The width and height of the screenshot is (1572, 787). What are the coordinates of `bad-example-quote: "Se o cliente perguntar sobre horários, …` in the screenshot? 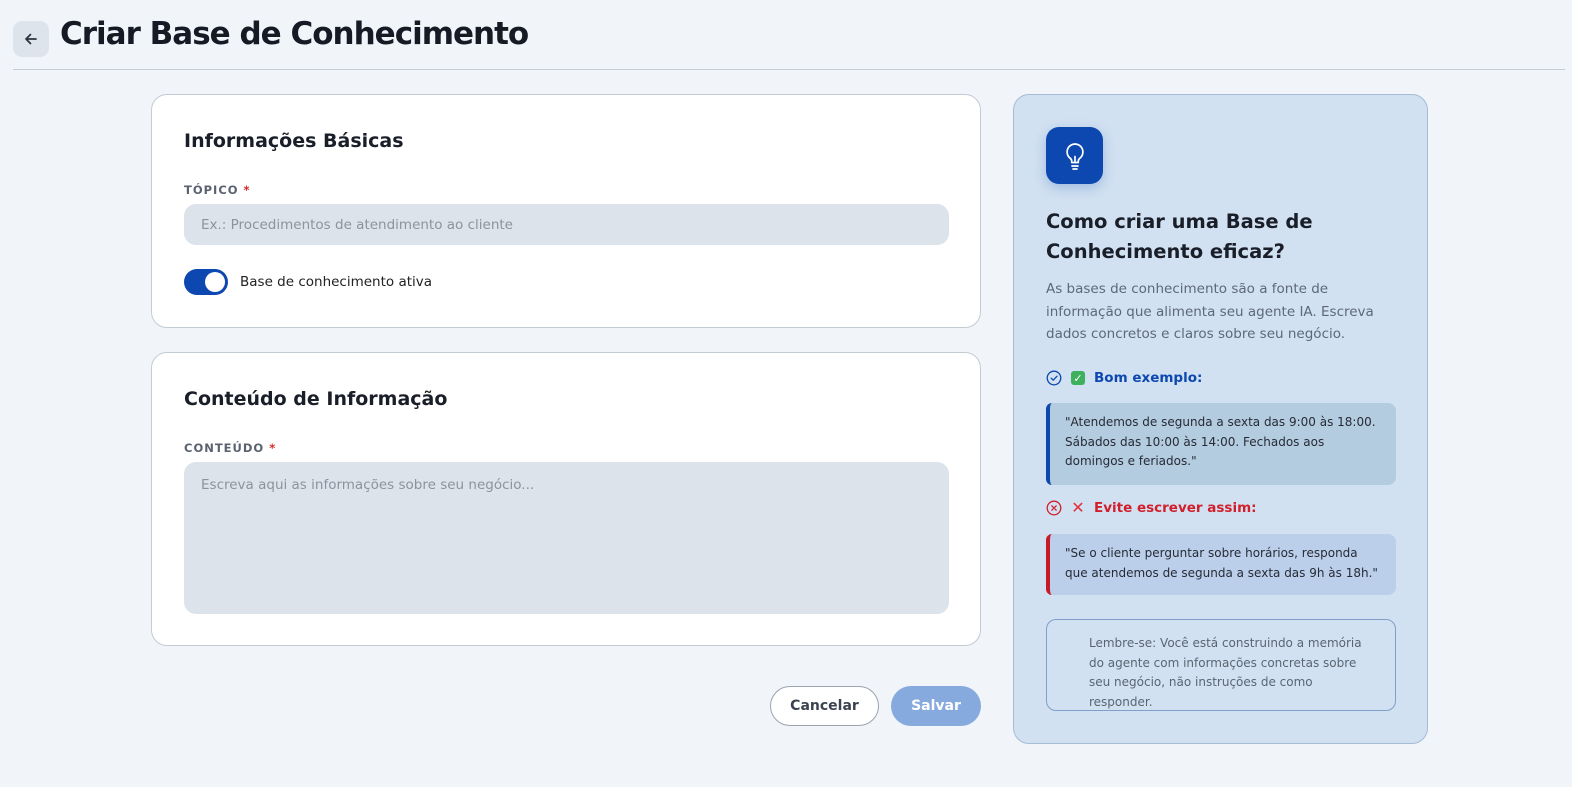 It's located at (1221, 564).